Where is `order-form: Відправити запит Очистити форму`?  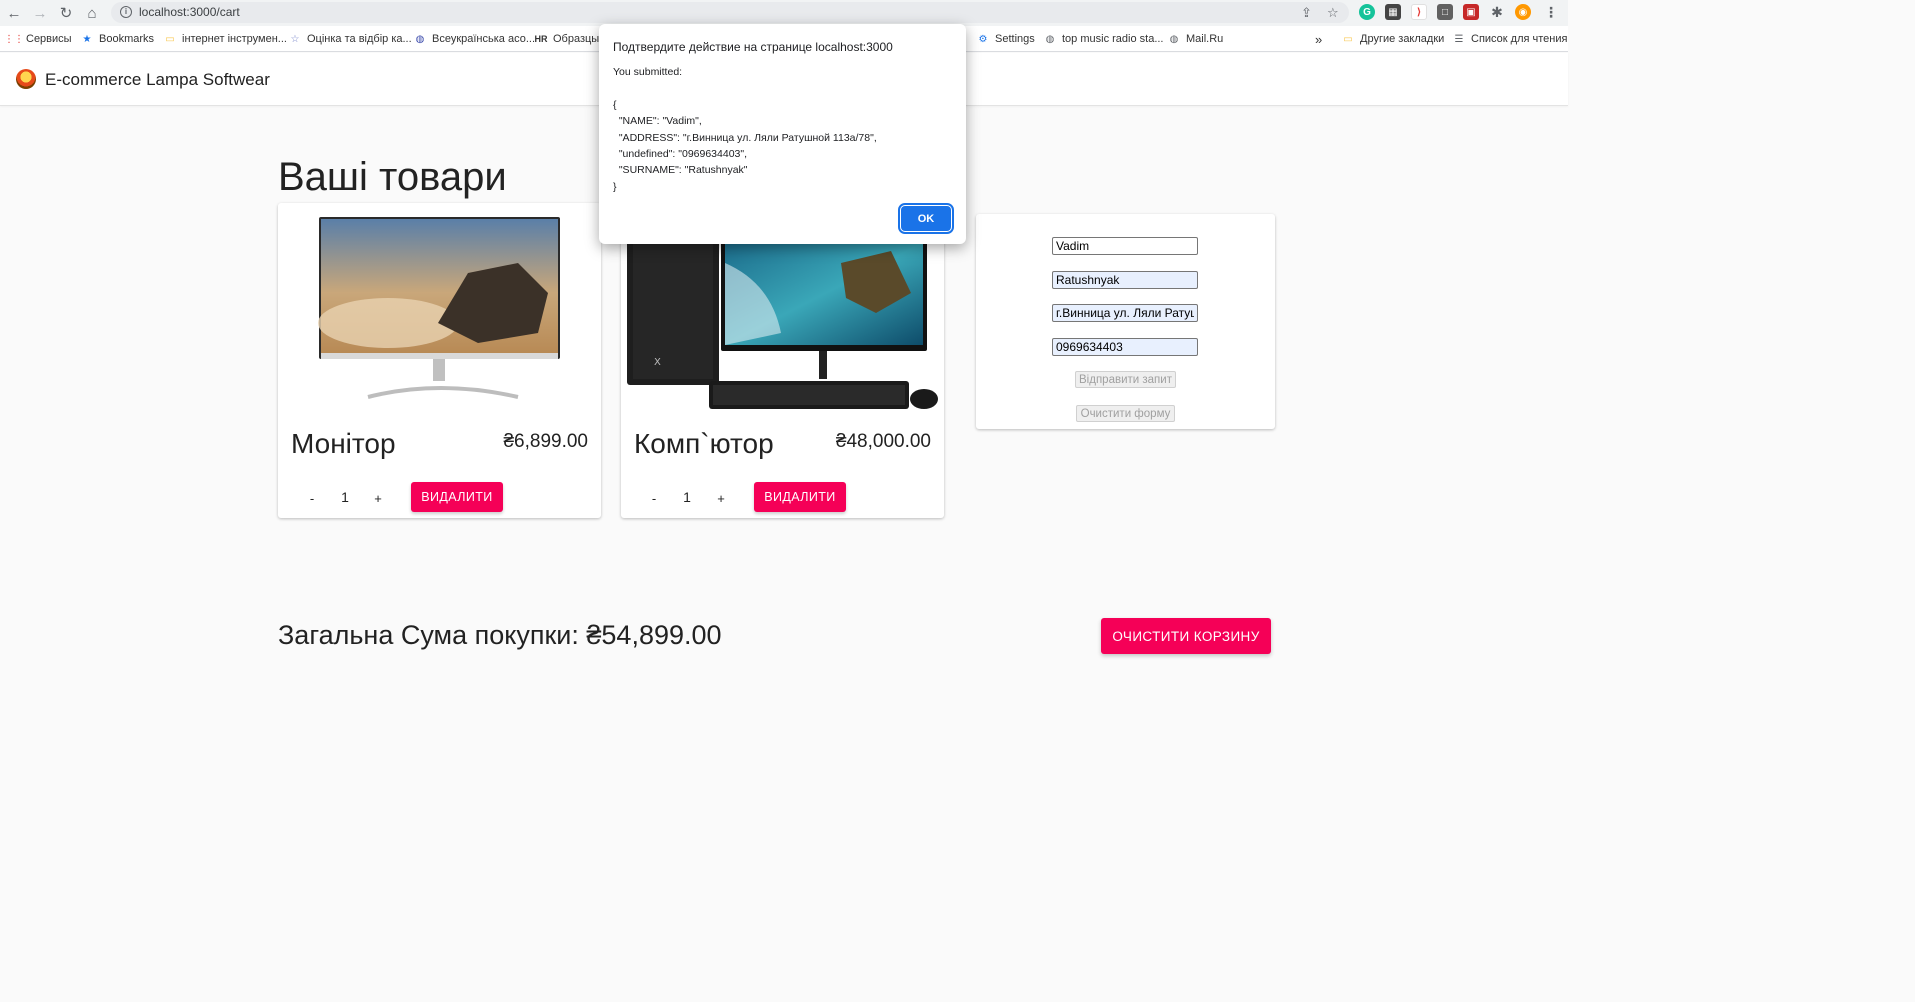
order-form: Відправити запит Очистити форму is located at coordinates (1125, 321).